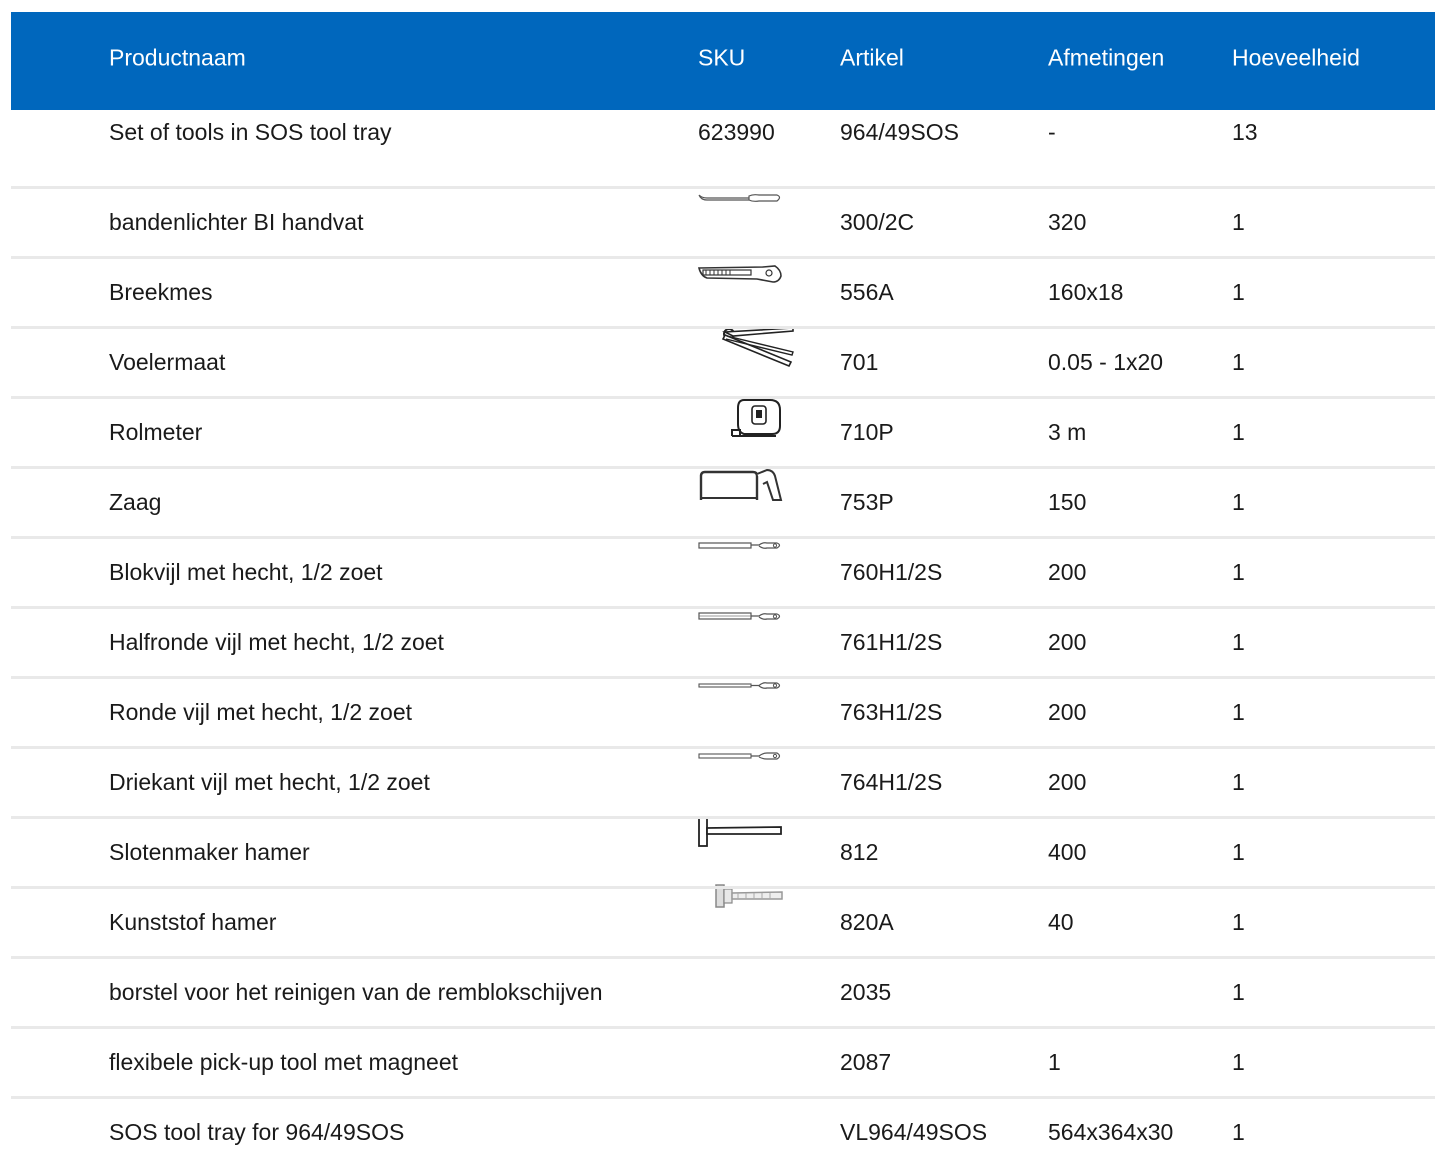  I want to click on product-afmetingen: 1, so click(1054, 1062).